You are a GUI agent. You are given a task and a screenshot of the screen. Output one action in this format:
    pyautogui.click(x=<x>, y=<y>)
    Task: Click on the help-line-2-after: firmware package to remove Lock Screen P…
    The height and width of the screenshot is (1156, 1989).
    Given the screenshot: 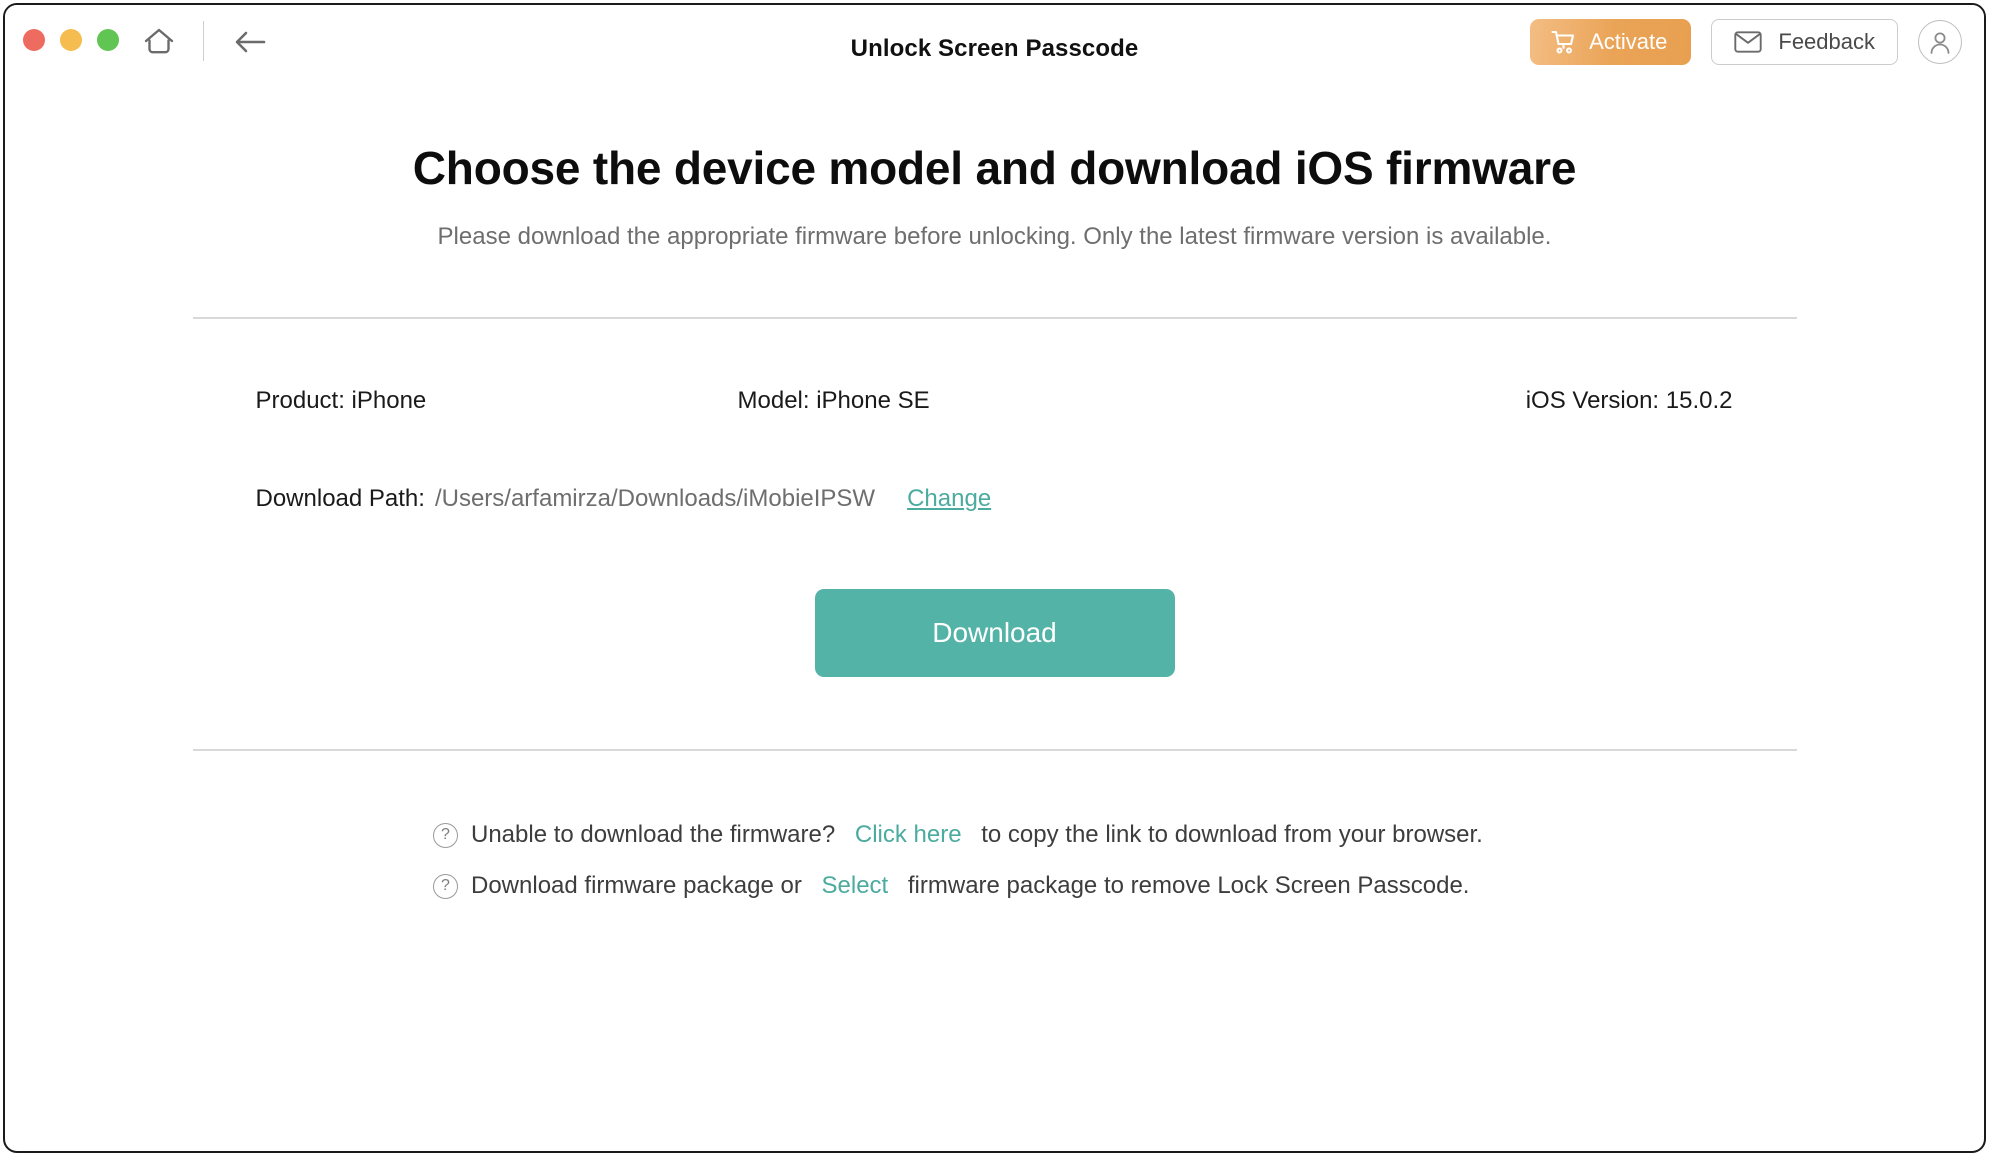 What is the action you would take?
    pyautogui.click(x=1185, y=885)
    